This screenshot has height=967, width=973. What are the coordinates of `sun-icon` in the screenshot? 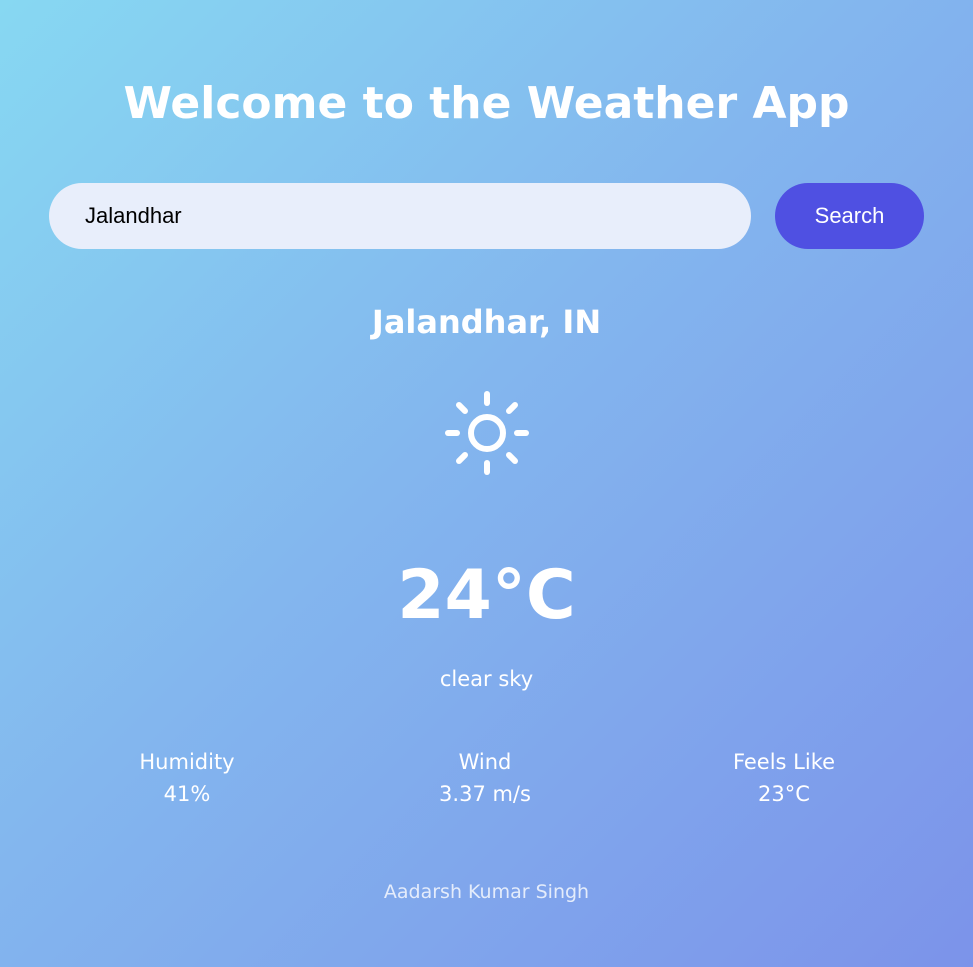 It's located at (487, 433).